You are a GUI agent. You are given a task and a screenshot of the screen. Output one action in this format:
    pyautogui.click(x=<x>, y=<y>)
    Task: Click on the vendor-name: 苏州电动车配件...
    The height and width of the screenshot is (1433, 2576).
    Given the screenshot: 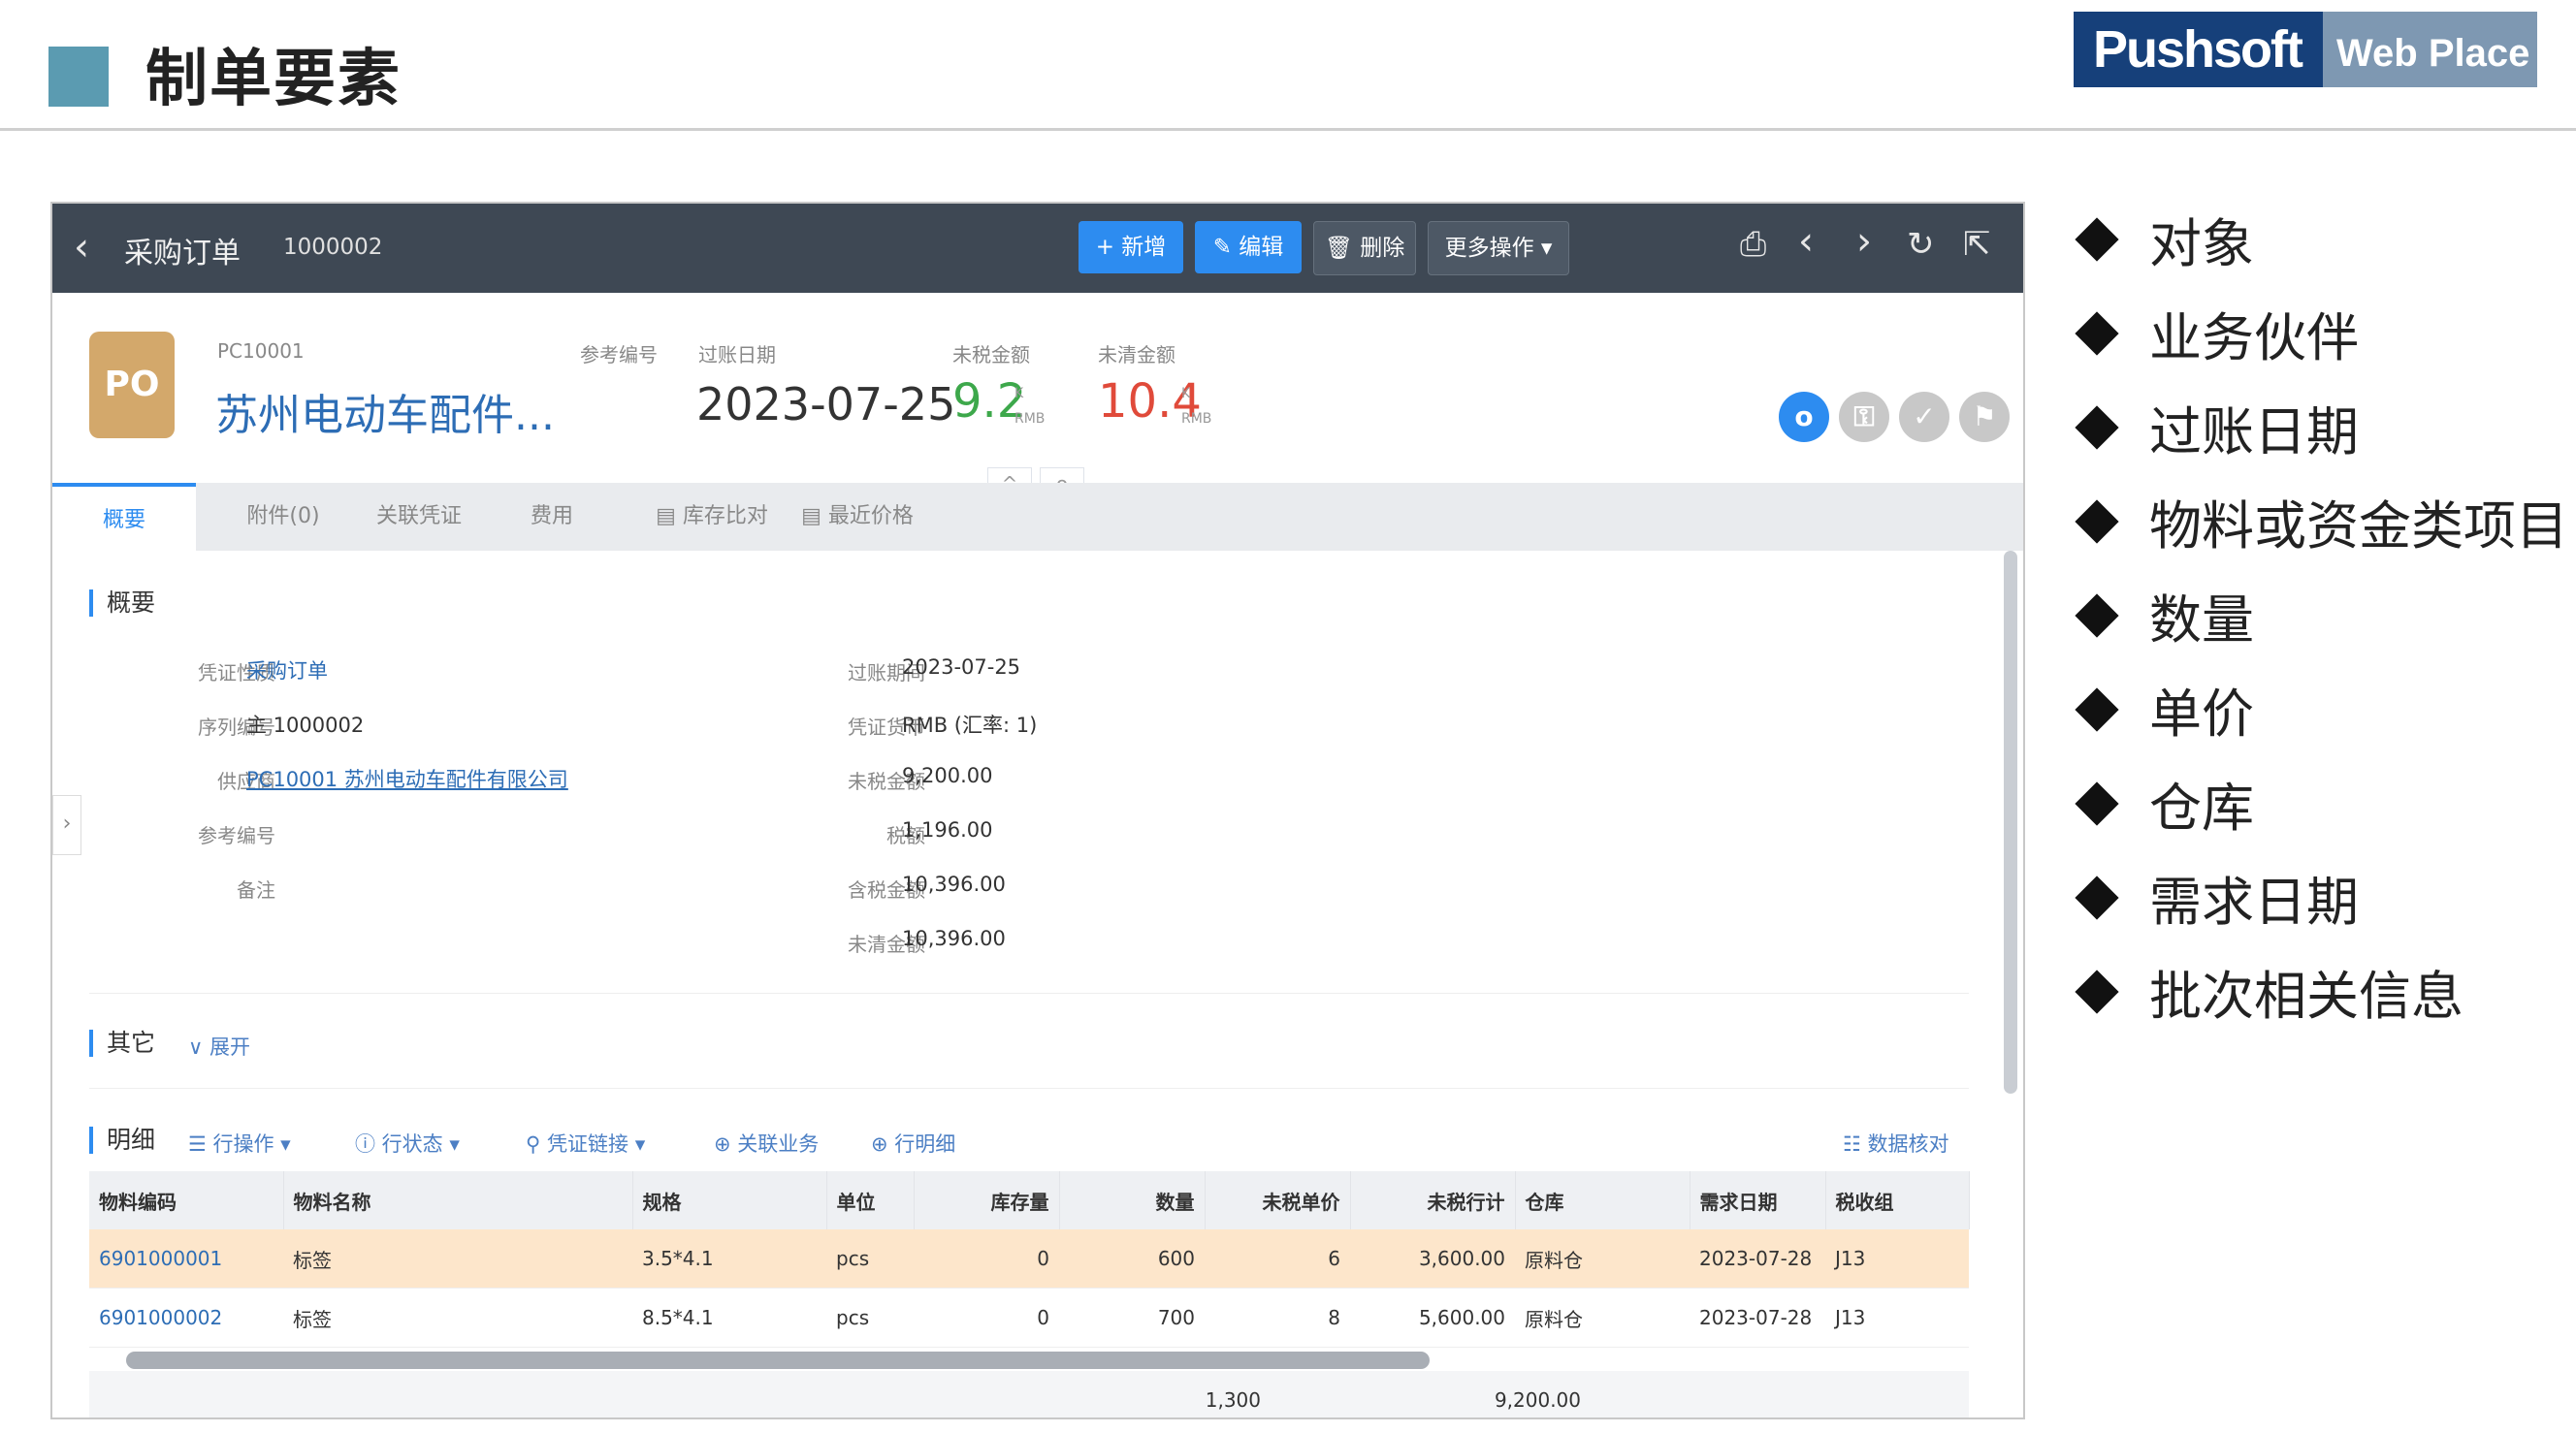 What is the action you would take?
    pyautogui.click(x=385, y=411)
    